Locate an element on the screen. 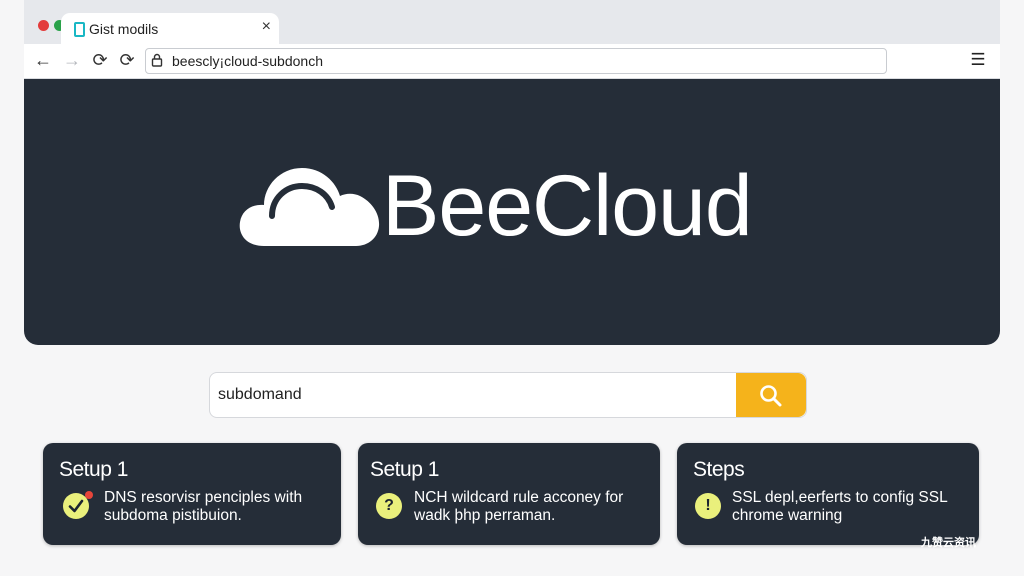 The width and height of the screenshot is (1024, 576). tab-title: Gist modils is located at coordinates (124, 29).